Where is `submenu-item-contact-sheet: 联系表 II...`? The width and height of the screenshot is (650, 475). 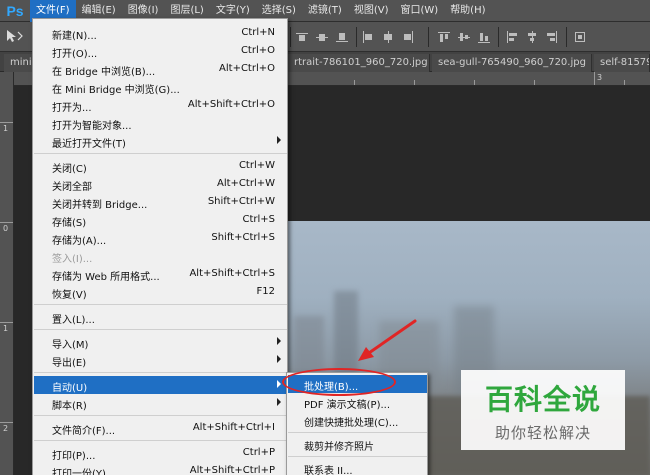
submenu-item-contact-sheet: 联系表 II... is located at coordinates (357, 467).